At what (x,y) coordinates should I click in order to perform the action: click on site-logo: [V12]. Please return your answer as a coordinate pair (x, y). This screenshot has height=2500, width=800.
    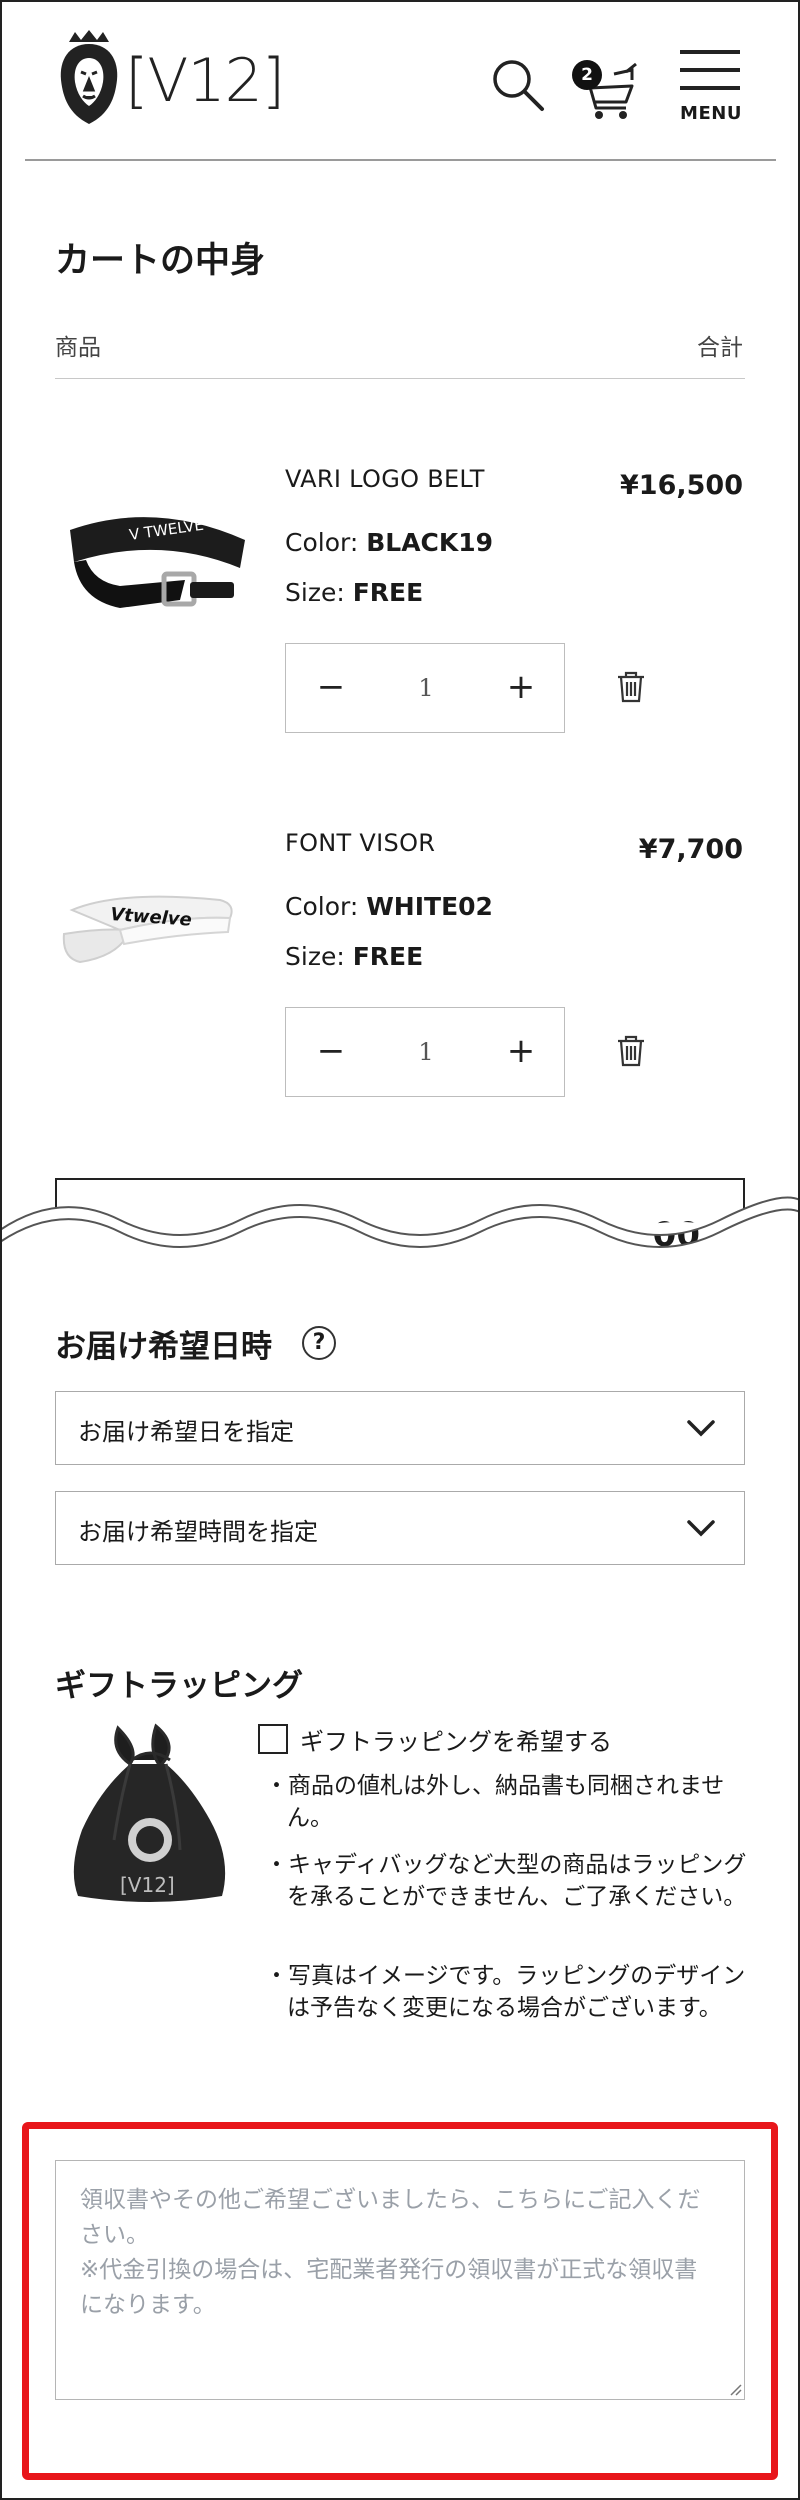
    Looking at the image, I should click on (170, 78).